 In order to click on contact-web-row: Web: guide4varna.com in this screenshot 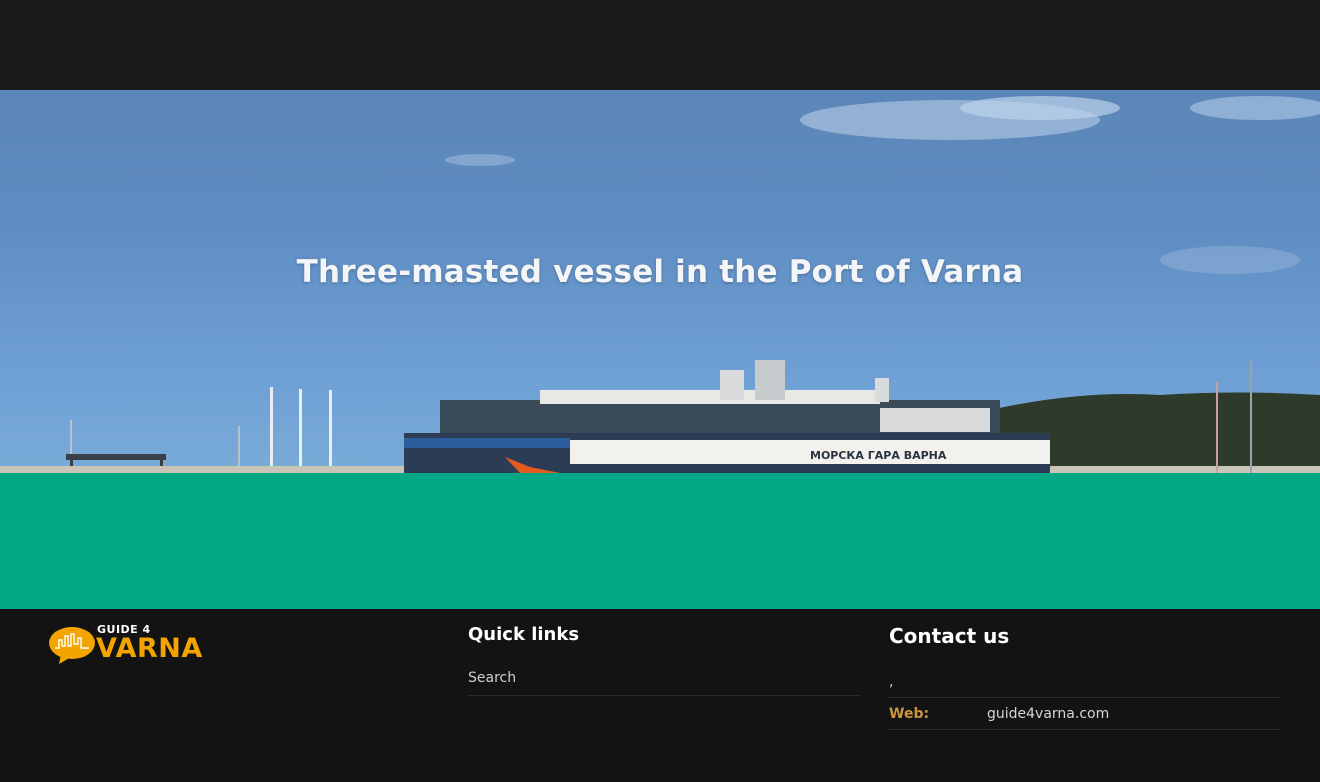, I will do `click(1084, 714)`.